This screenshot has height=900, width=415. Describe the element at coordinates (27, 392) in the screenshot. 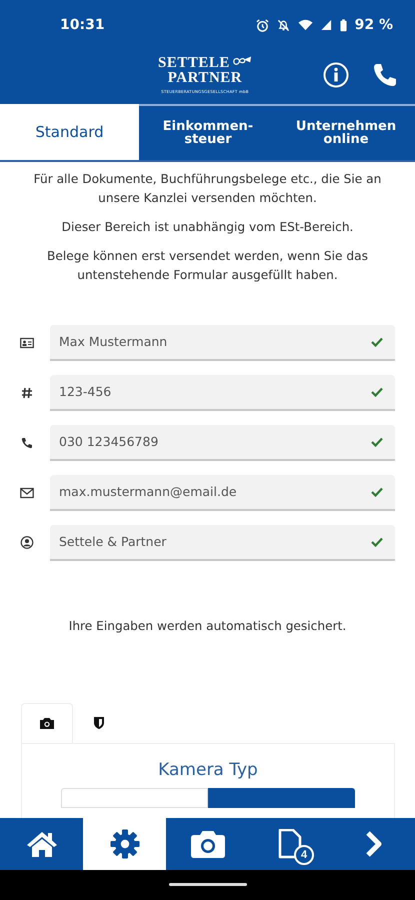

I see `hash-icon` at that location.